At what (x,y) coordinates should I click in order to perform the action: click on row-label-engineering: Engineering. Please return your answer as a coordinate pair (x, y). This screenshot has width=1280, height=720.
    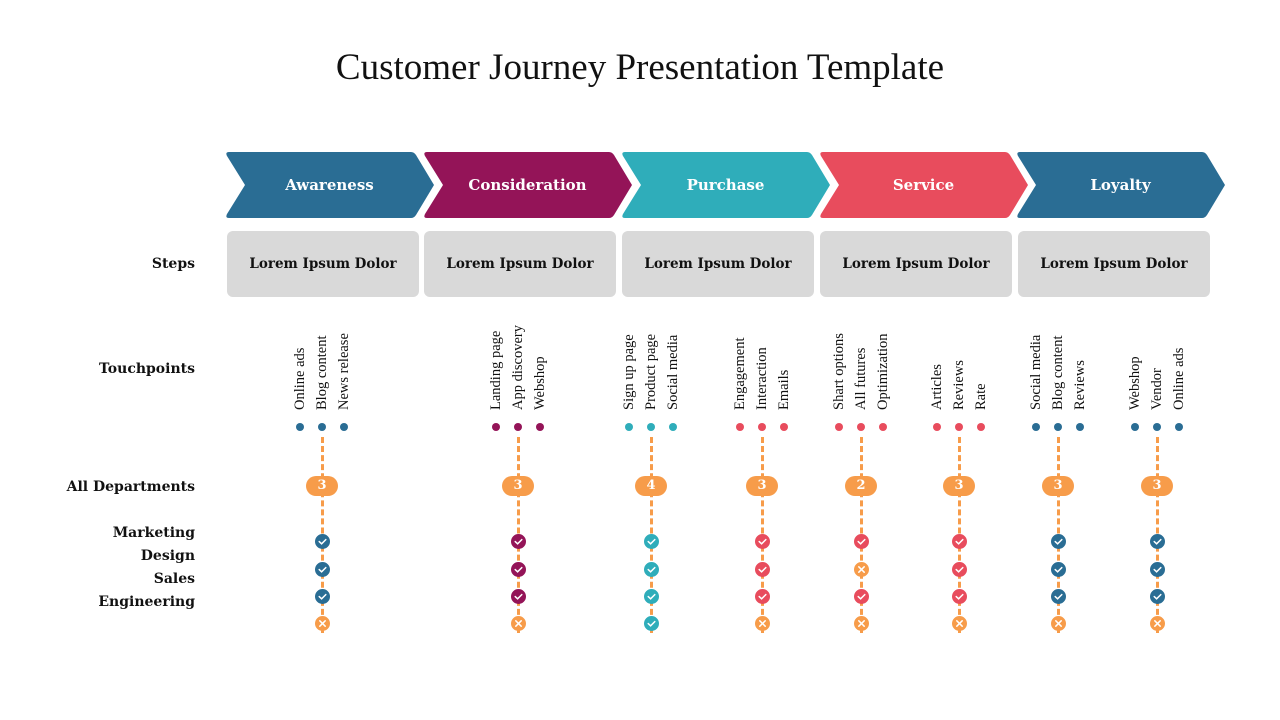
    Looking at the image, I should click on (146, 602).